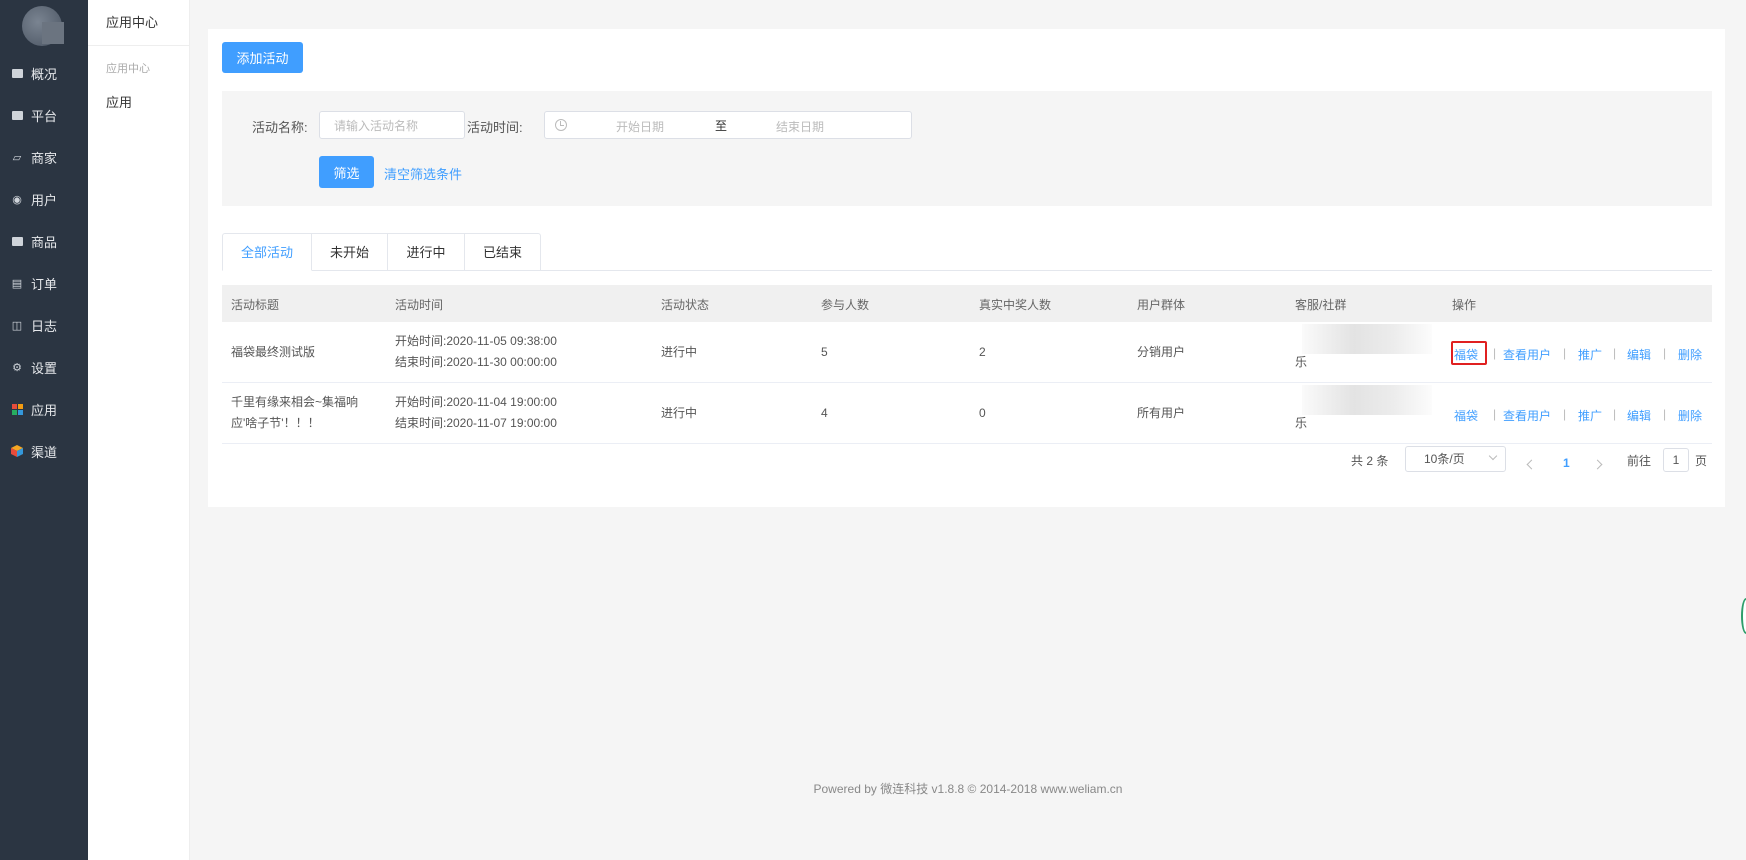 The width and height of the screenshot is (1746, 860). I want to click on end-time: 结束时间:2020-11-30 00:00:00, so click(476, 362).